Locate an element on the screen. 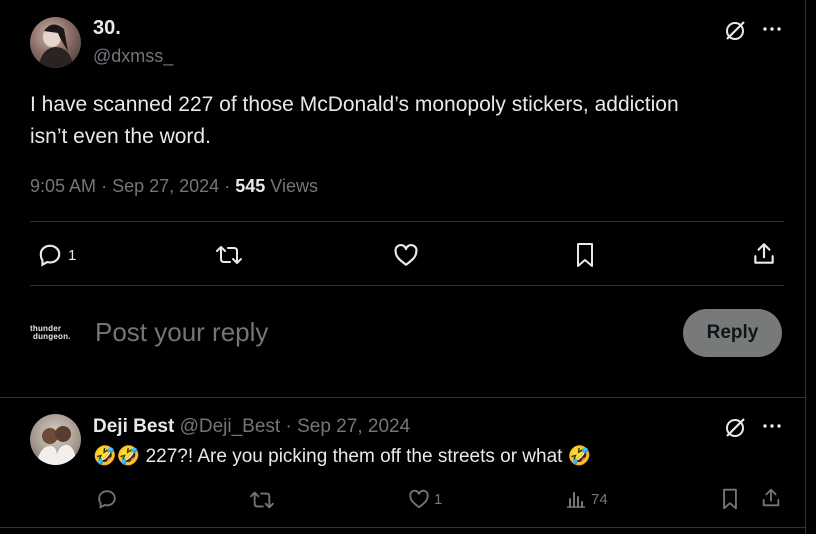  author-handle: @dxmss_ is located at coordinates (133, 56).